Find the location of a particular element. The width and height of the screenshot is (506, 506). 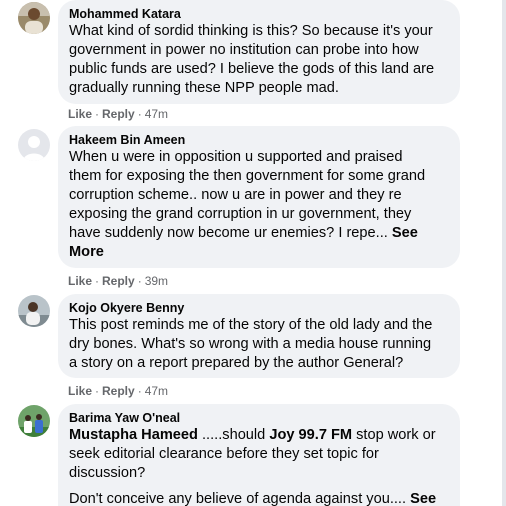

comment-actions: Like · Reply · 39m is located at coordinates (118, 281).